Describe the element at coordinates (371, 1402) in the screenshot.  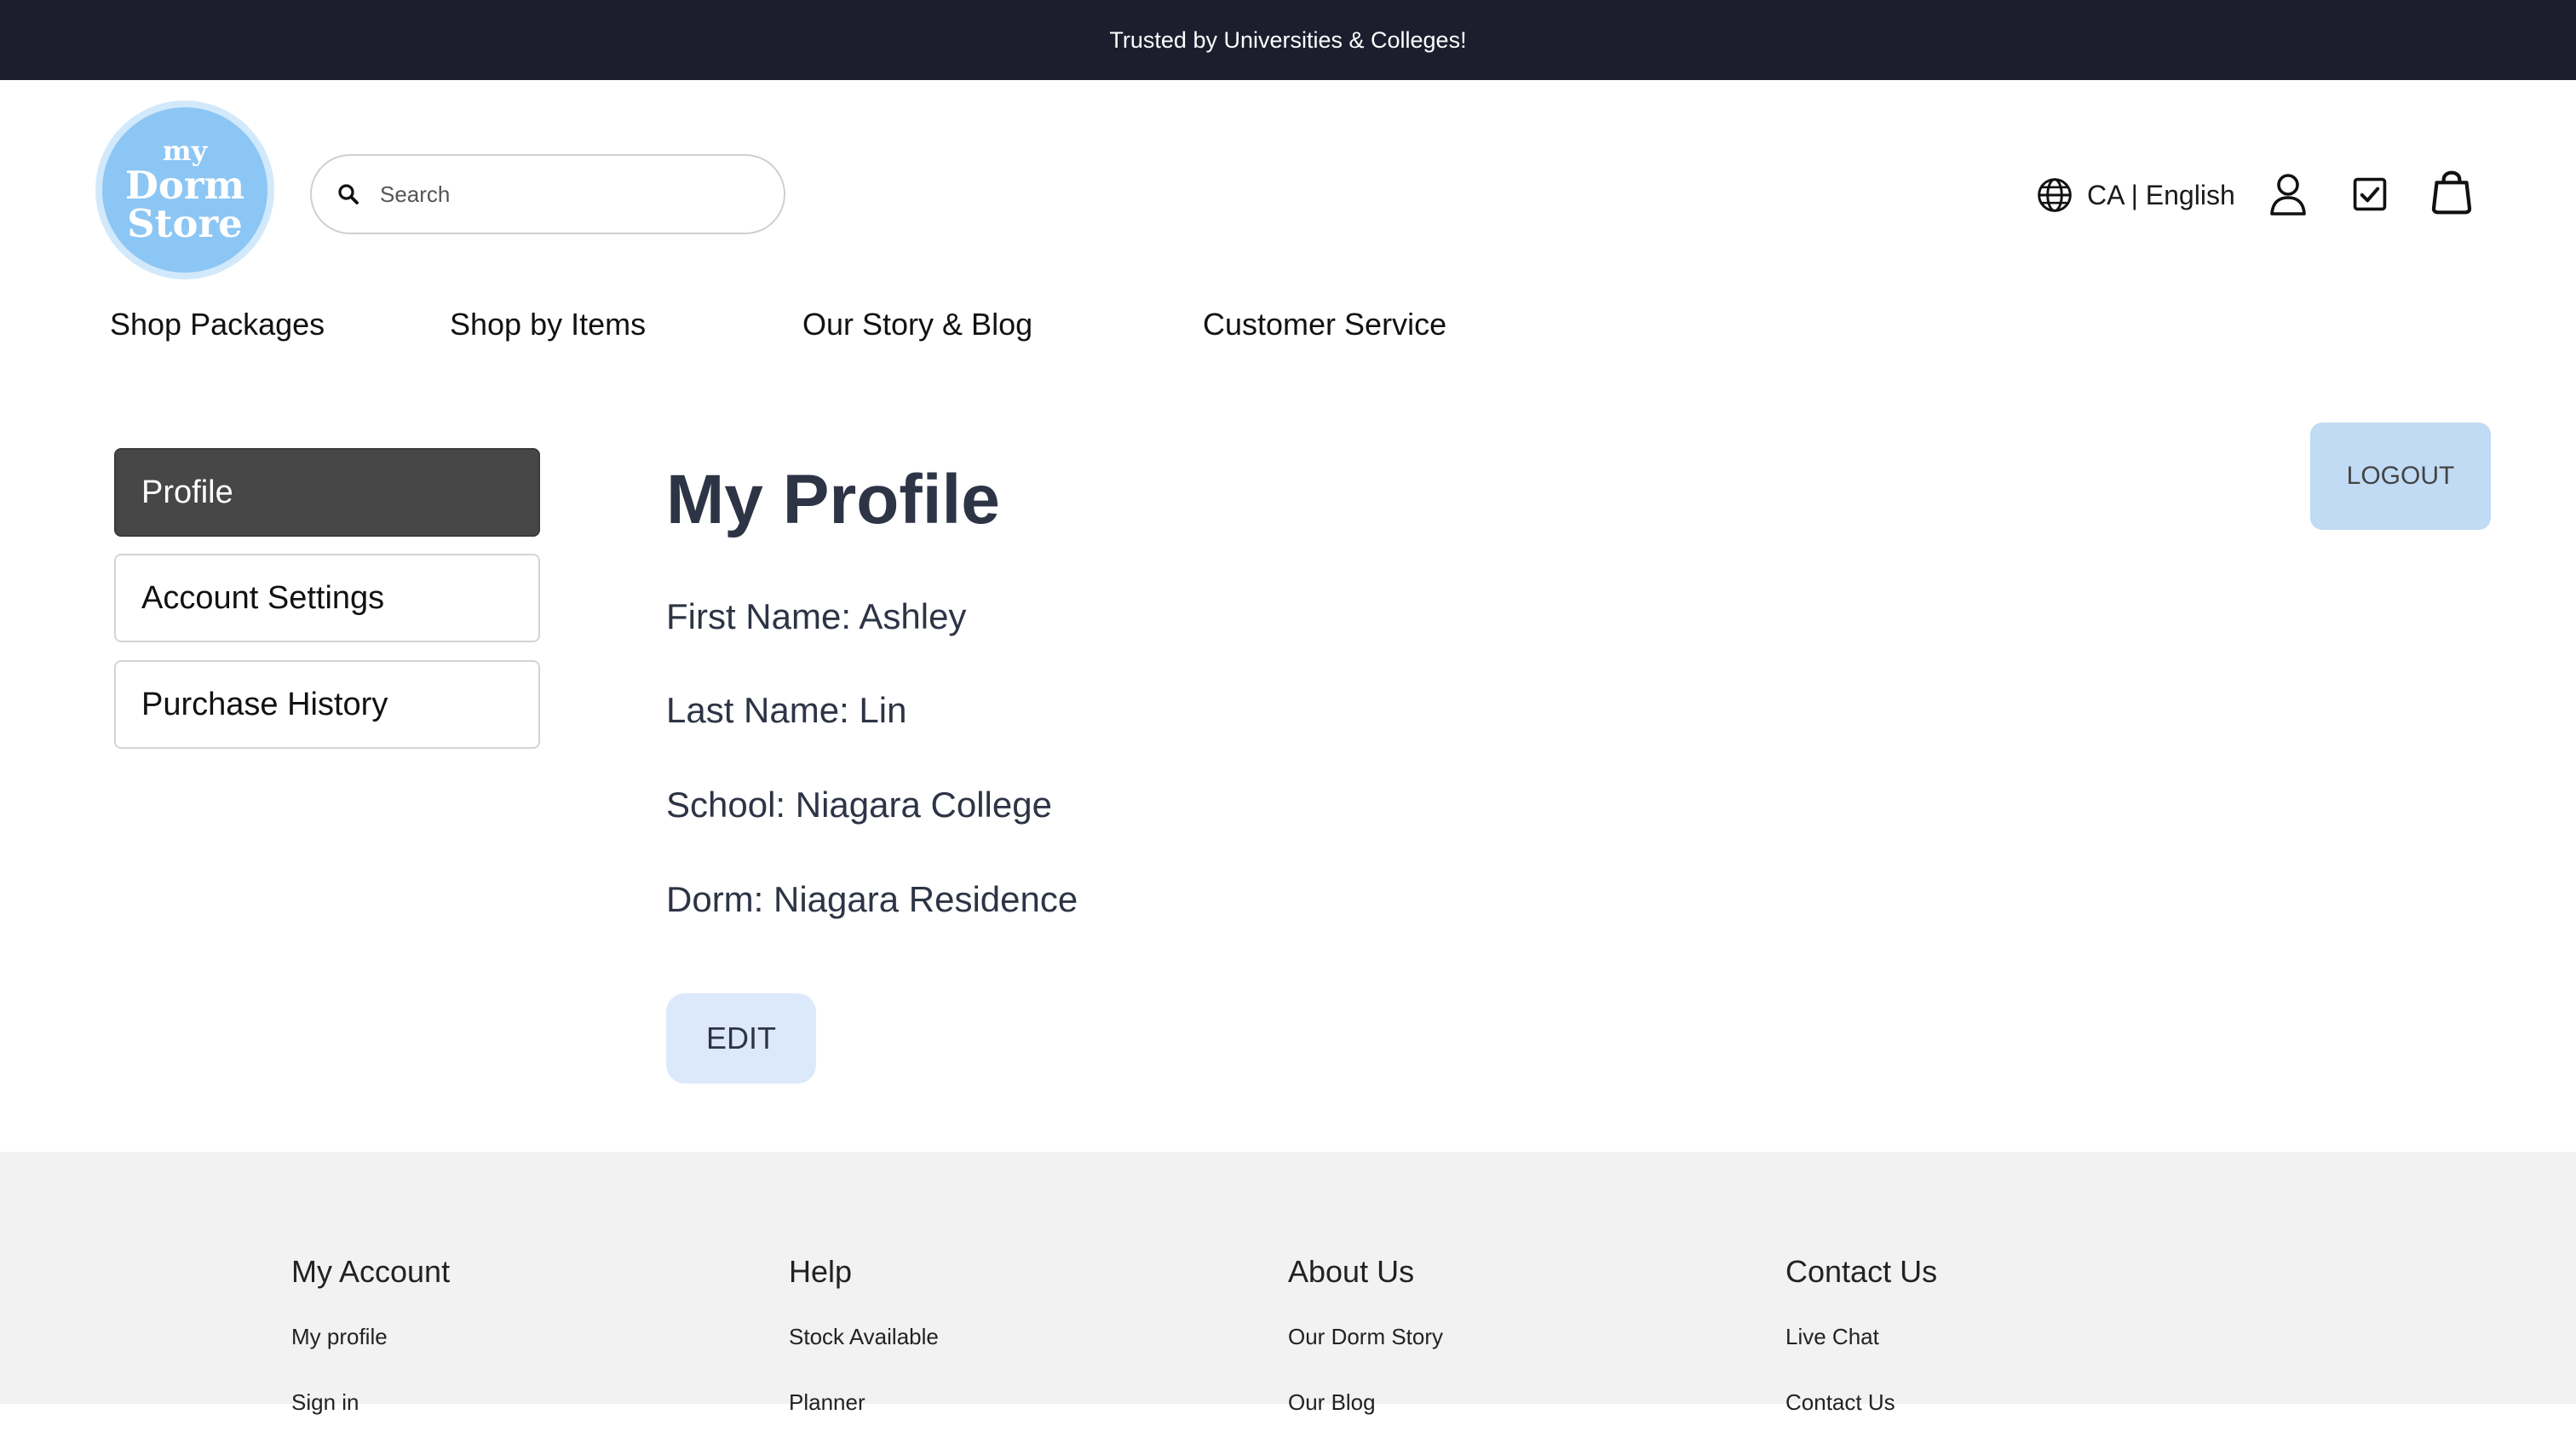
I see `footer-link: Sign in` at that location.